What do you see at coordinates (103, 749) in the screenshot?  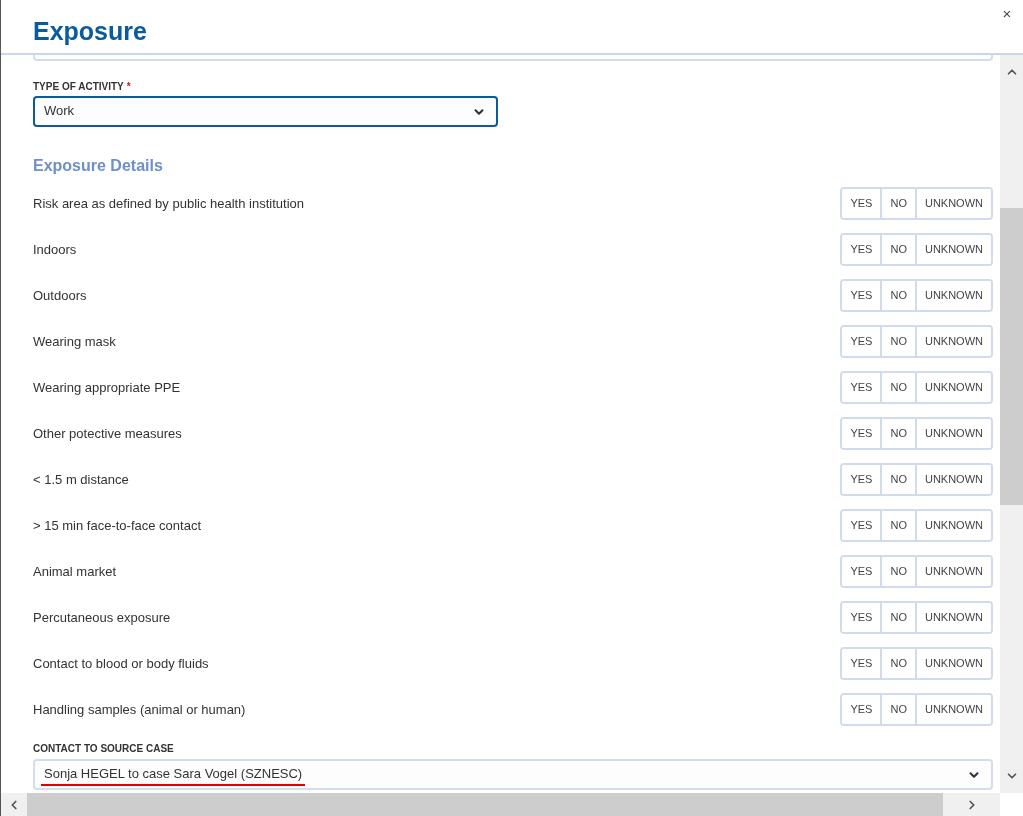 I see `field-label: CONTACT TO SOURCE CASE` at bounding box center [103, 749].